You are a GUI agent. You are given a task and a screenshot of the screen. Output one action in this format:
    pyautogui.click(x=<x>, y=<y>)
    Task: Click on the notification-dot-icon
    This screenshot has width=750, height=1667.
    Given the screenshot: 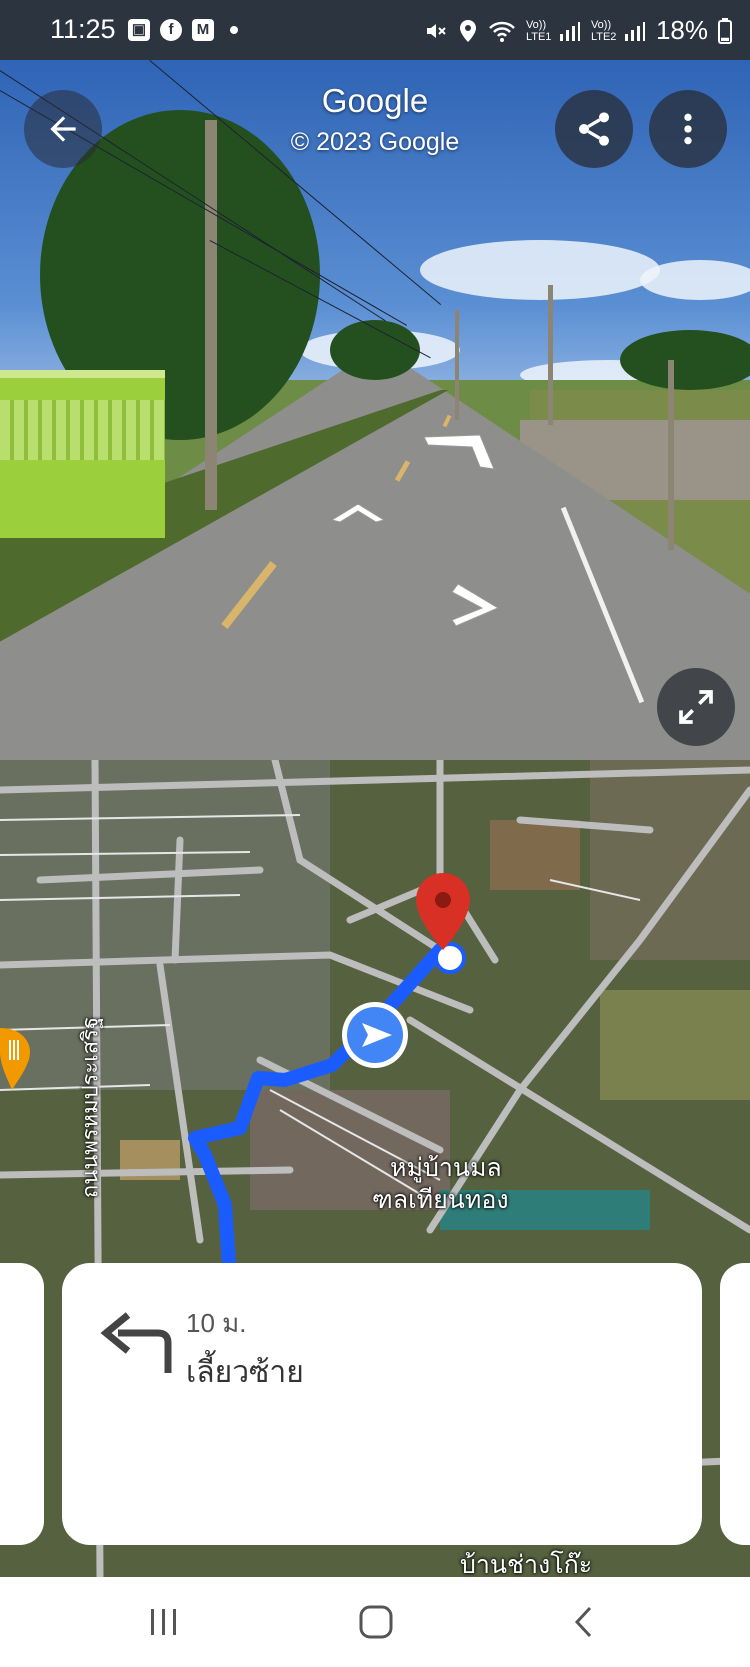 What is the action you would take?
    pyautogui.click(x=234, y=30)
    